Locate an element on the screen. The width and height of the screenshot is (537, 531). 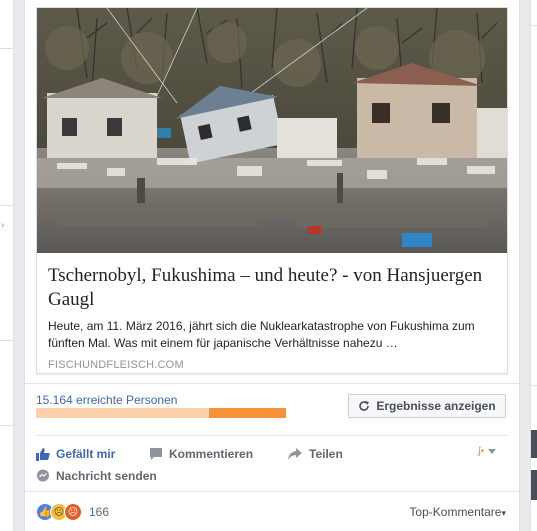
link-domain: FISCHUNDFLEISCH.COM is located at coordinates (116, 365).